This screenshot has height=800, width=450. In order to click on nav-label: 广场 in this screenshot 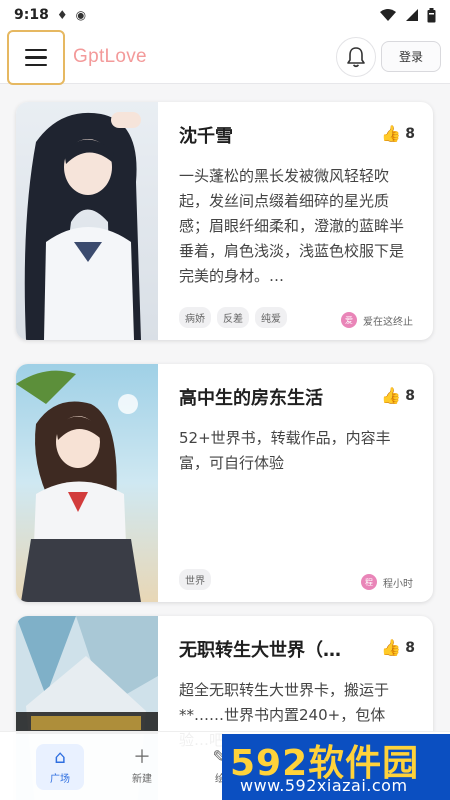, I will do `click(60, 779)`.